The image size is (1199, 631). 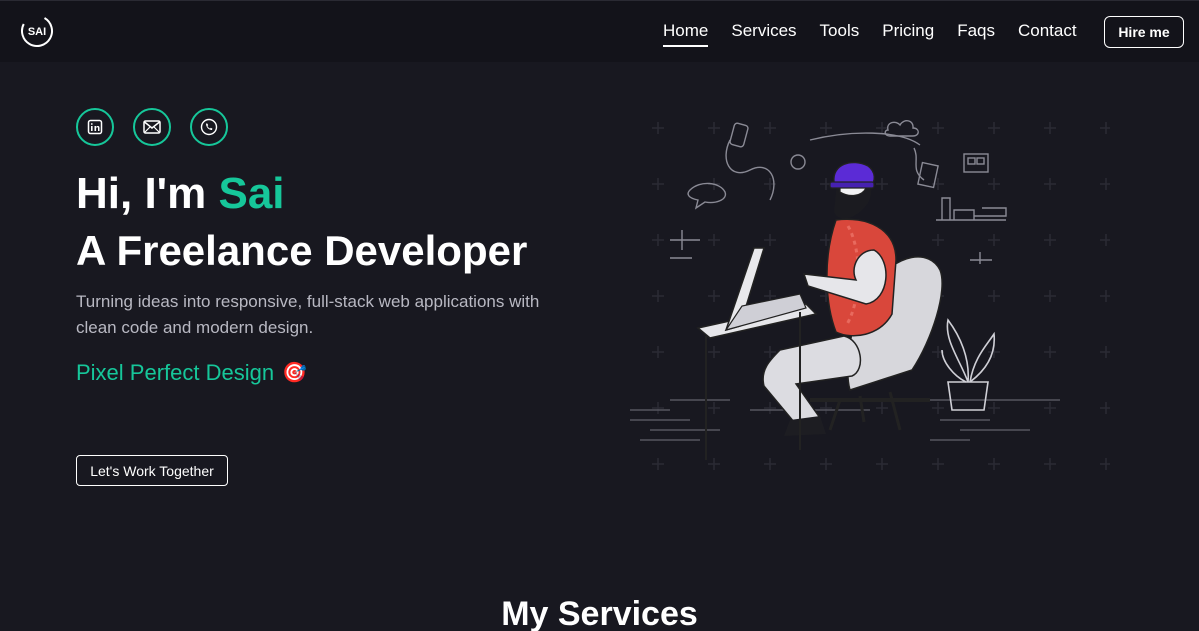 I want to click on nav-link-faqs: Faqs, so click(x=976, y=34).